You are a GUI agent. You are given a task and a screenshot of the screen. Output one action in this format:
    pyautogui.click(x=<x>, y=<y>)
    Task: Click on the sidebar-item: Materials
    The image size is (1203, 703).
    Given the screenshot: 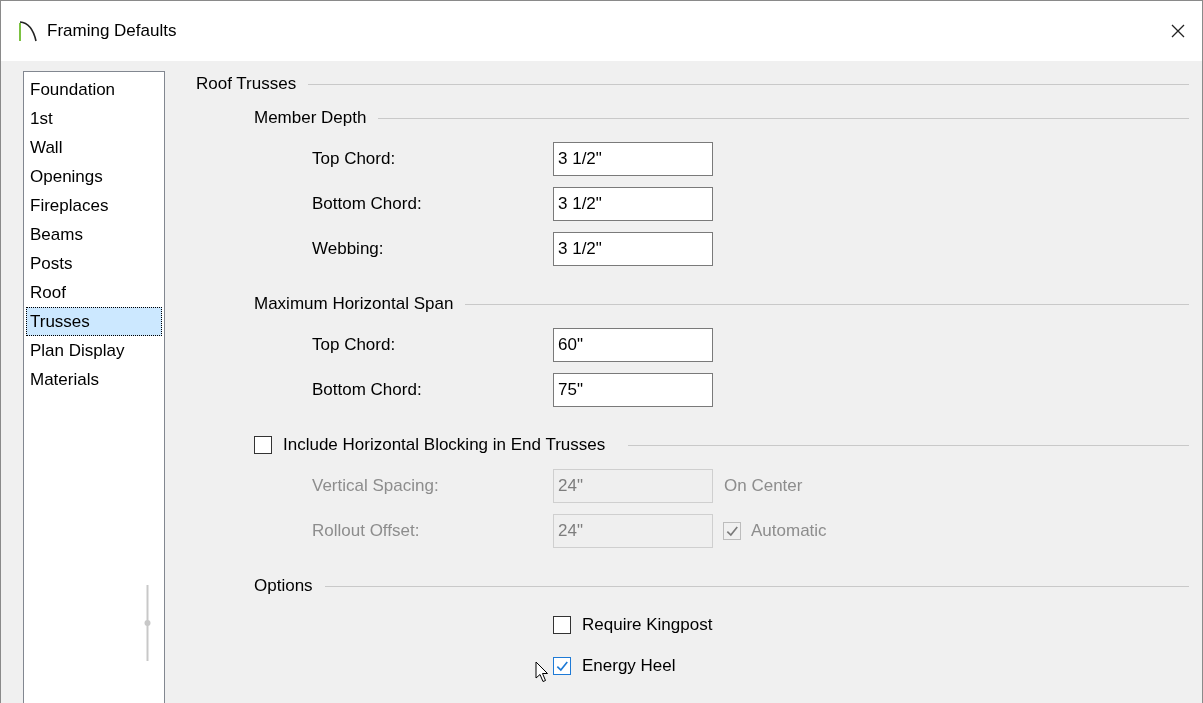 What is the action you would take?
    pyautogui.click(x=94, y=379)
    